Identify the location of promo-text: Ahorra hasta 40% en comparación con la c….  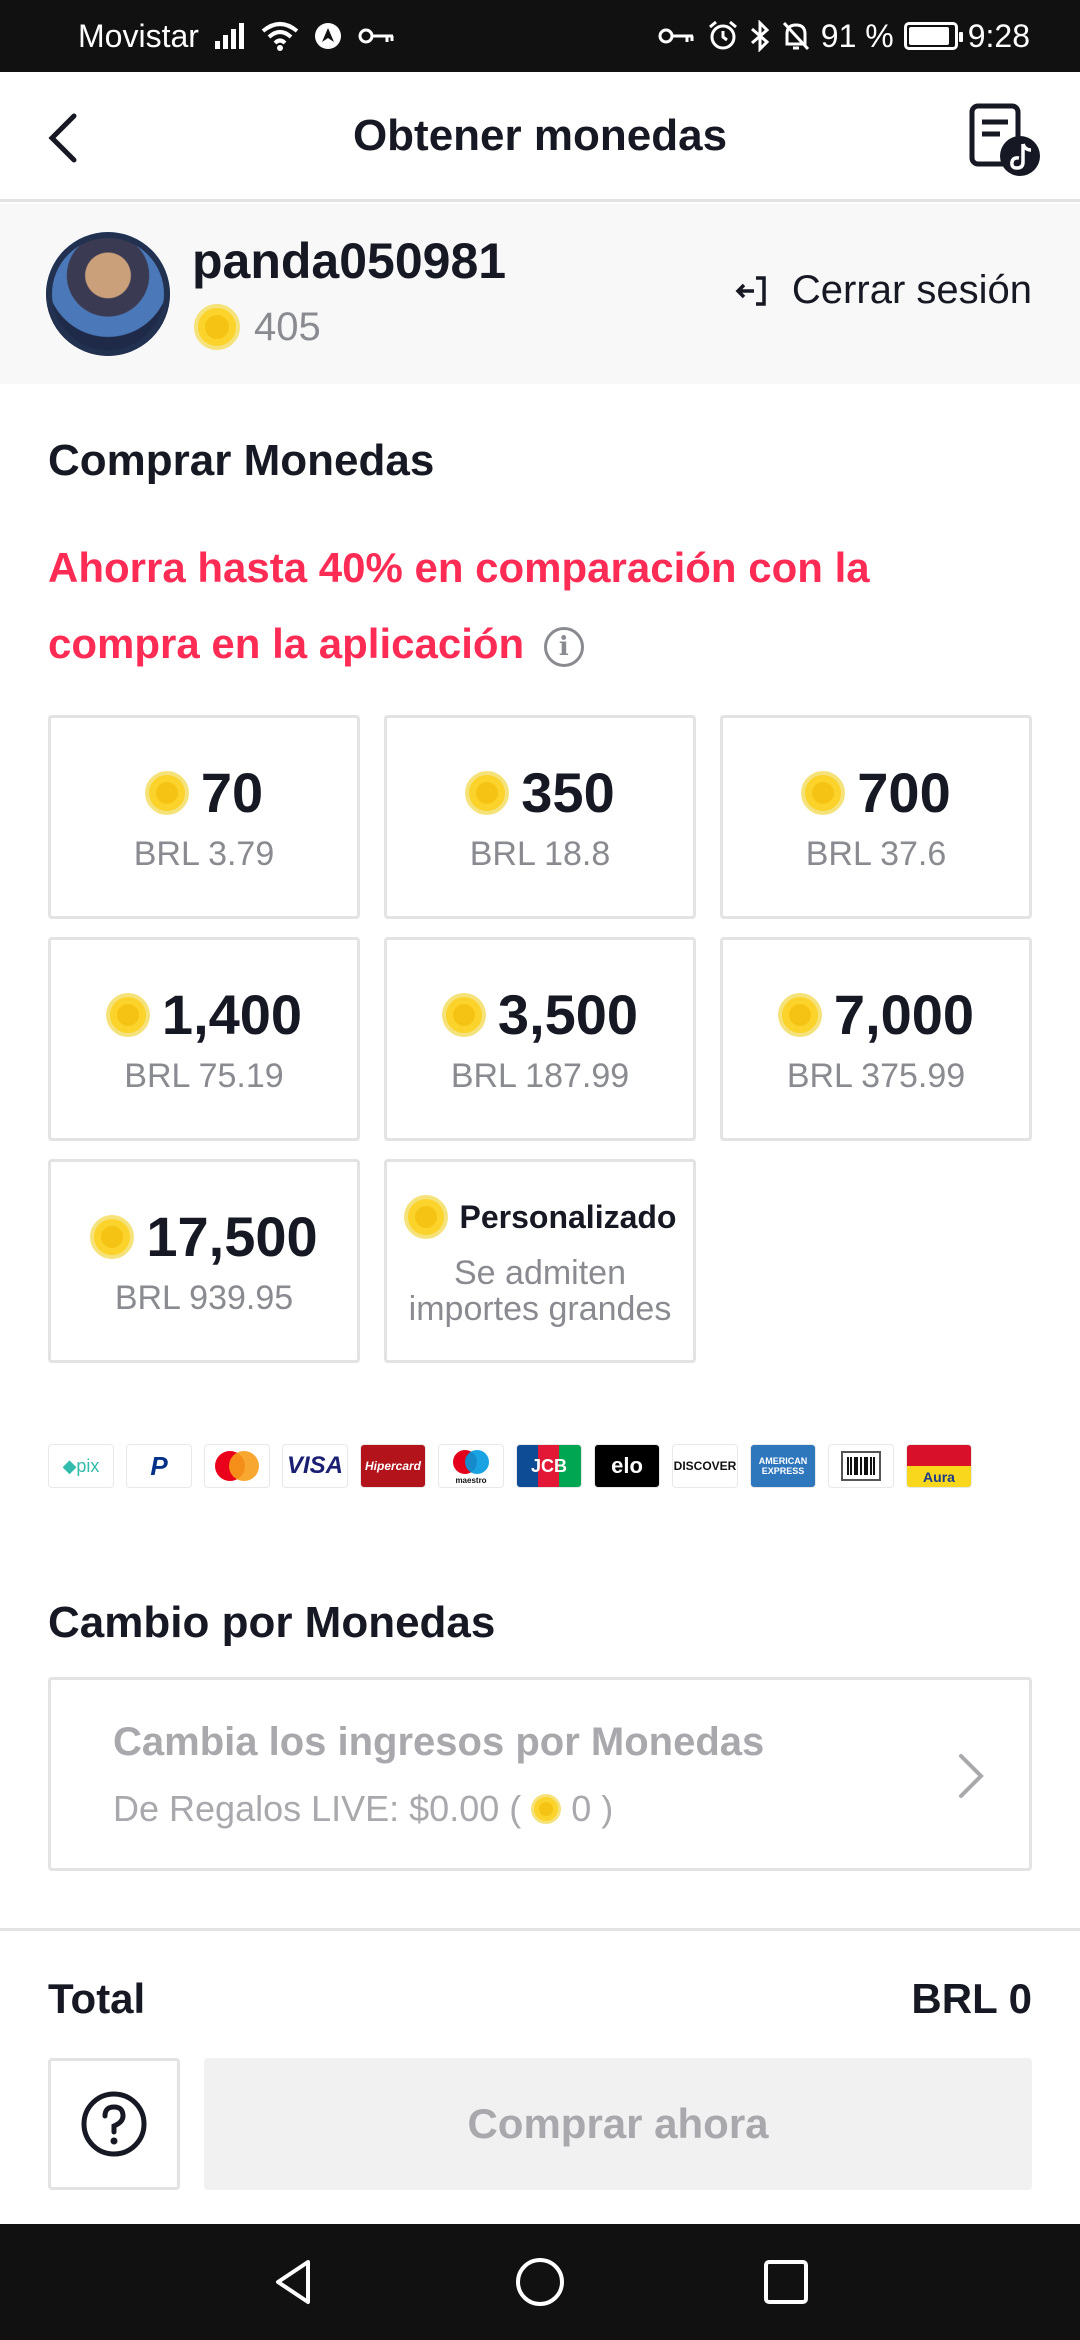
(528, 606).